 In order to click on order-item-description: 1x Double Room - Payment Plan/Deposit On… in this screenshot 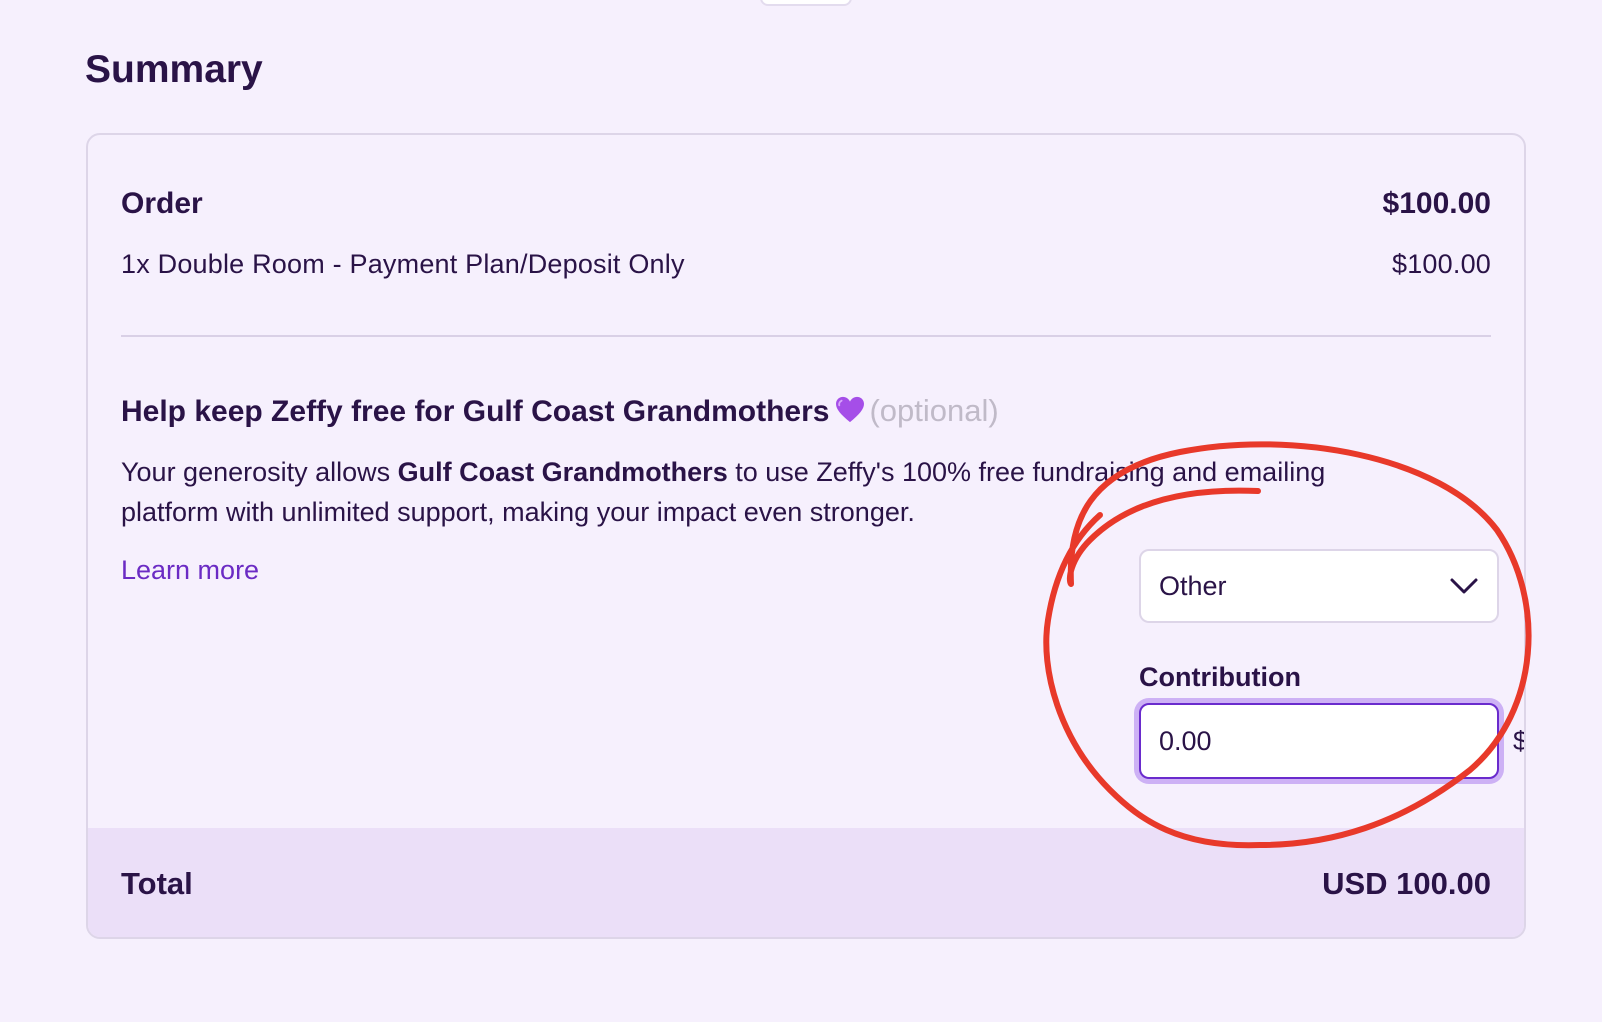, I will do `click(403, 264)`.